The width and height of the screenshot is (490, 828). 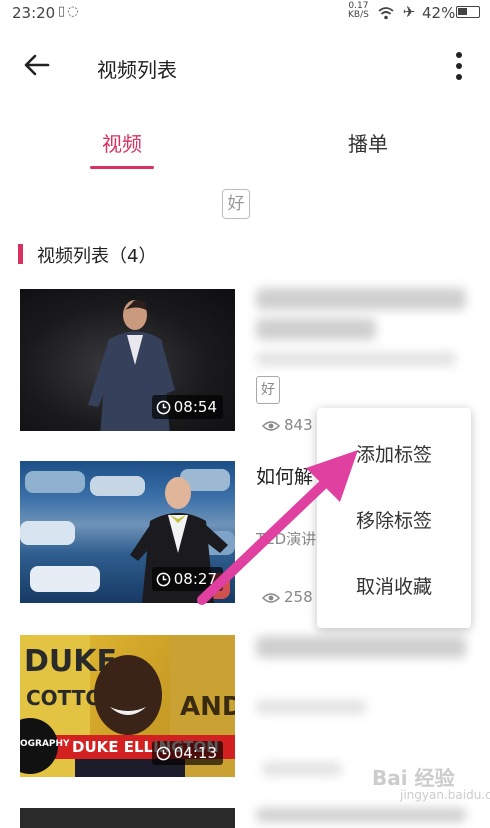 What do you see at coordinates (127, 360) in the screenshot?
I see `video-thumbnail-1: 08:54` at bounding box center [127, 360].